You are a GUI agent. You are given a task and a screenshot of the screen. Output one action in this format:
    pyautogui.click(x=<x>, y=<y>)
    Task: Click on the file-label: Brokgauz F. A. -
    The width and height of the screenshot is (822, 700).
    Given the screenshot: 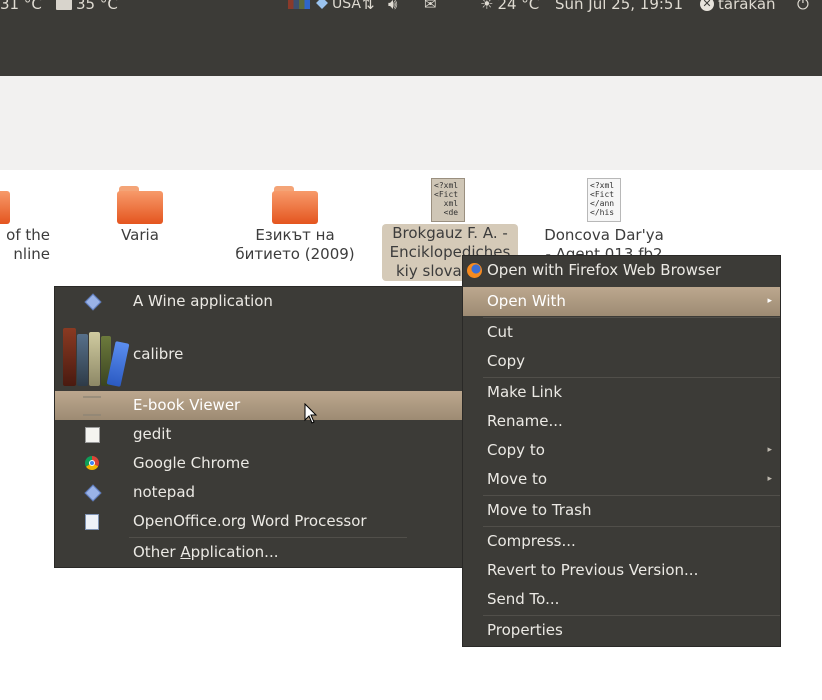 What is the action you would take?
    pyautogui.click(x=450, y=233)
    